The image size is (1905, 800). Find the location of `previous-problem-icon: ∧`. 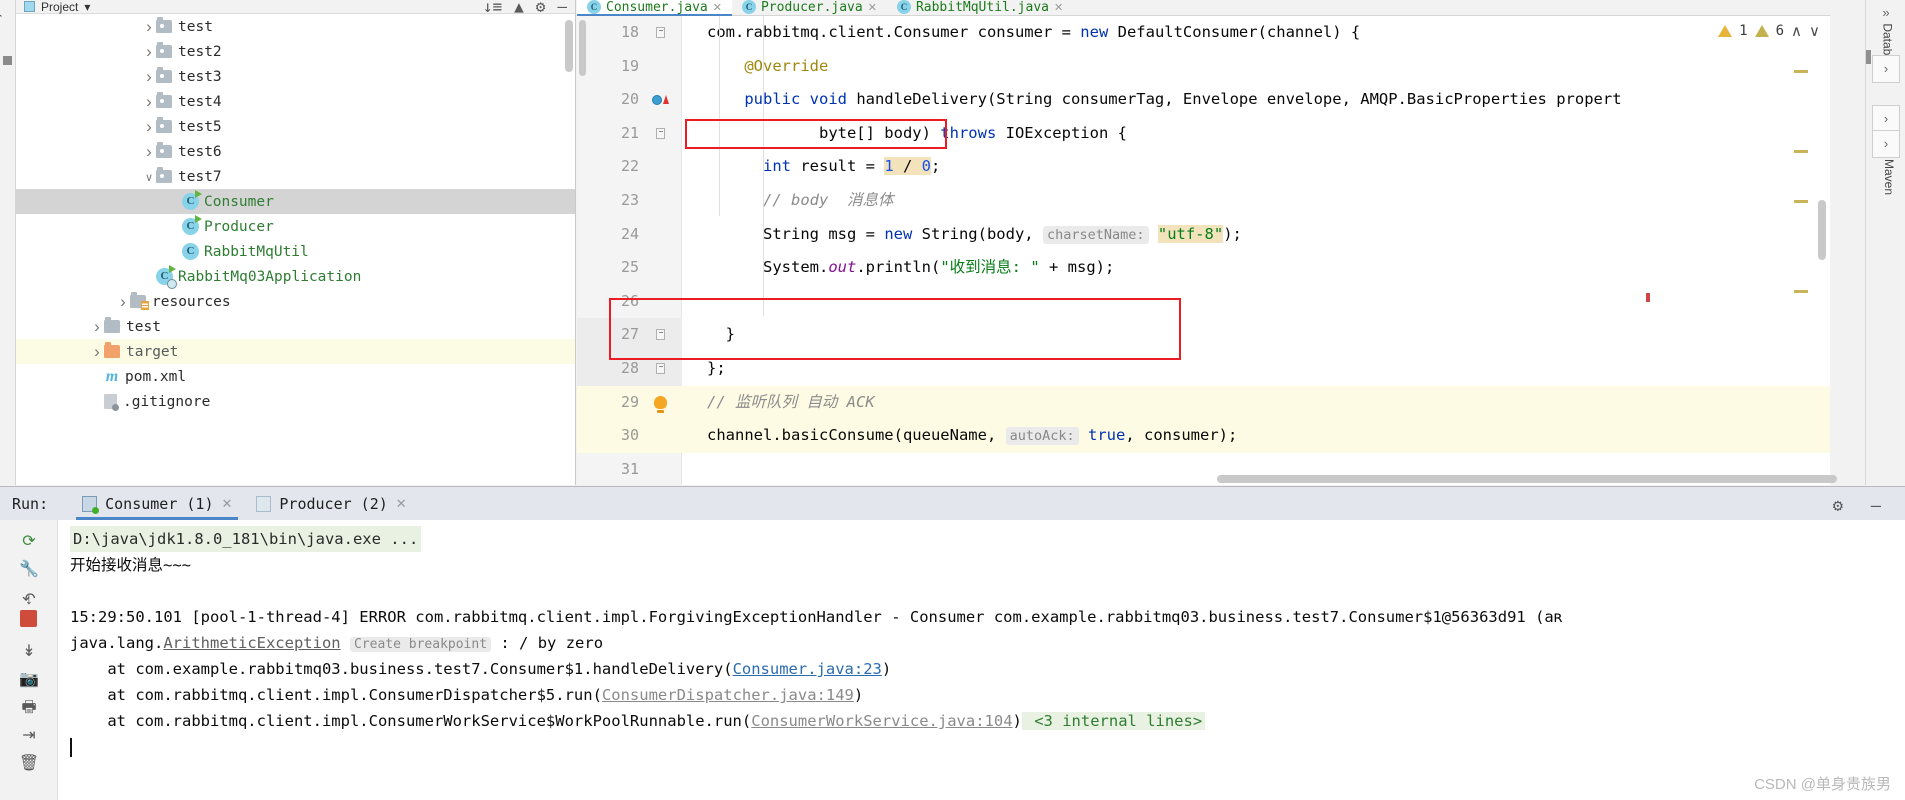

previous-problem-icon: ∧ is located at coordinates (1796, 31).